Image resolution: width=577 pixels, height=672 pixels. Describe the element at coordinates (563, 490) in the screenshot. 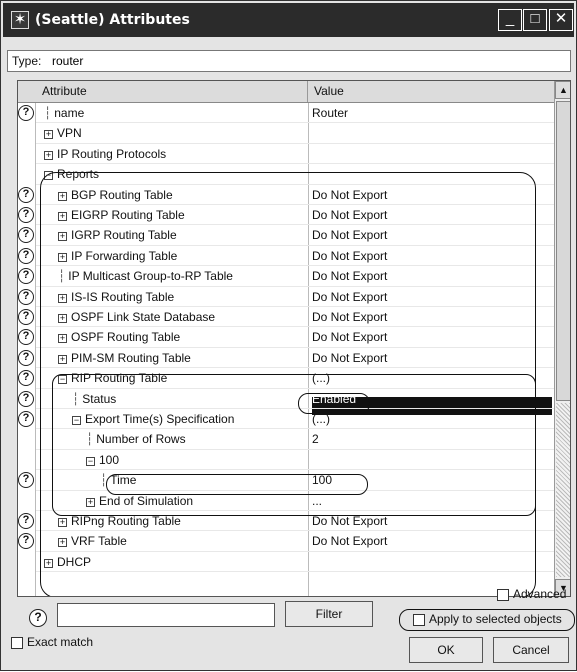

I see `scroll-track` at that location.